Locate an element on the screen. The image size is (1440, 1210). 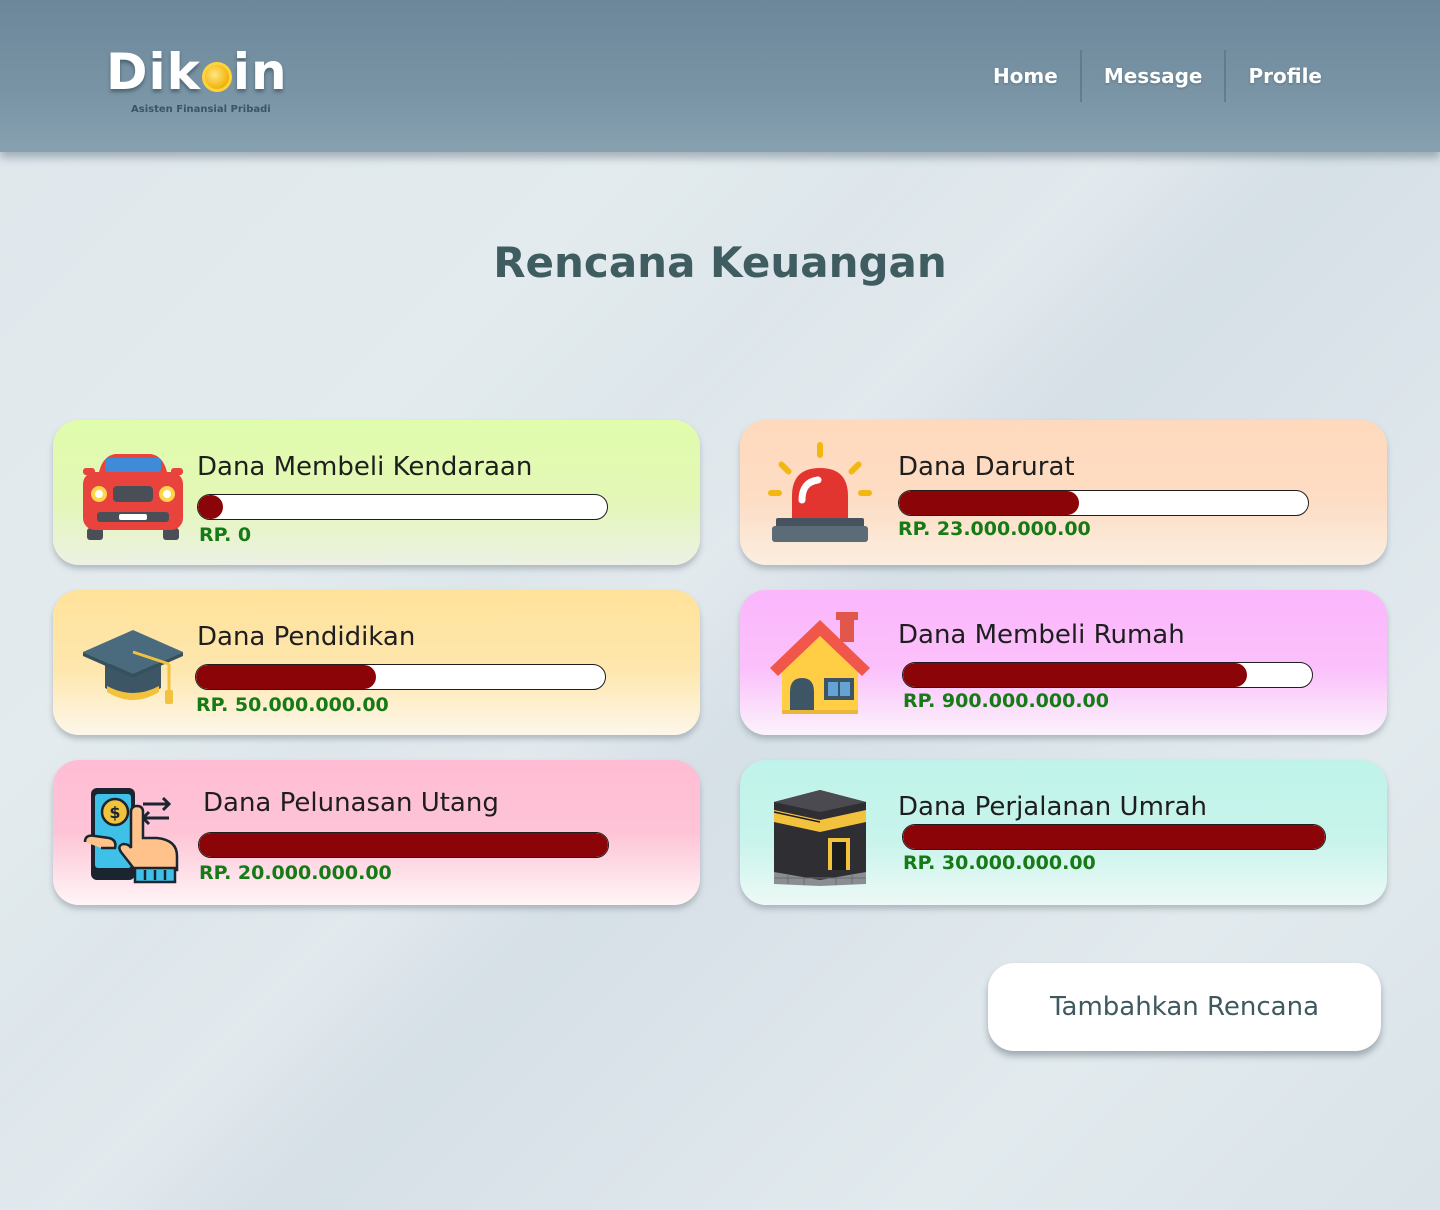
page-title: Rencana Keuangan is located at coordinates (720, 262).